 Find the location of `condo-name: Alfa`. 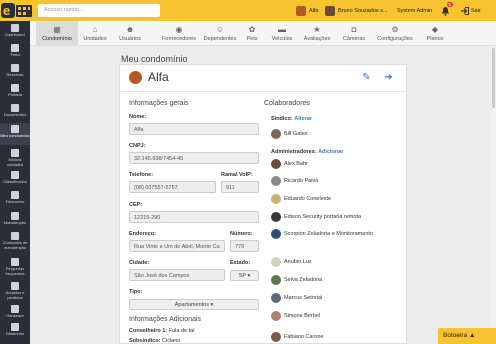

condo-name: Alfa is located at coordinates (158, 77).